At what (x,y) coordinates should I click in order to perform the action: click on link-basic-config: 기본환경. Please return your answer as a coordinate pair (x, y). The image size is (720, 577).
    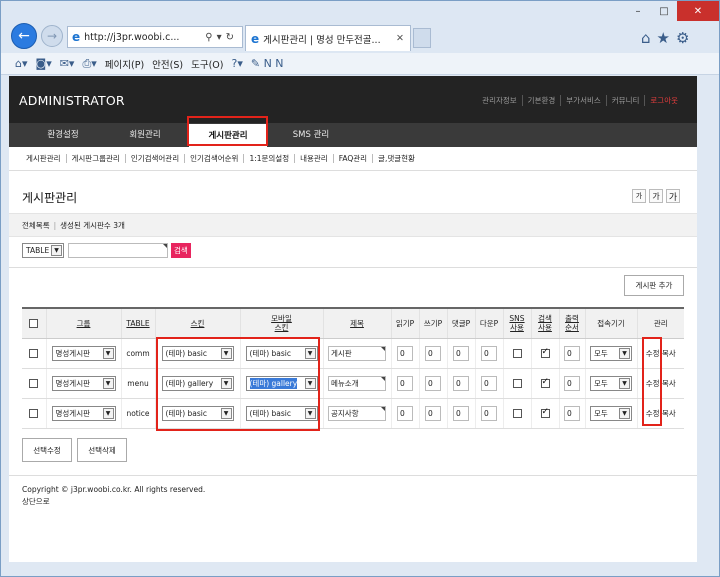
    Looking at the image, I should click on (541, 100).